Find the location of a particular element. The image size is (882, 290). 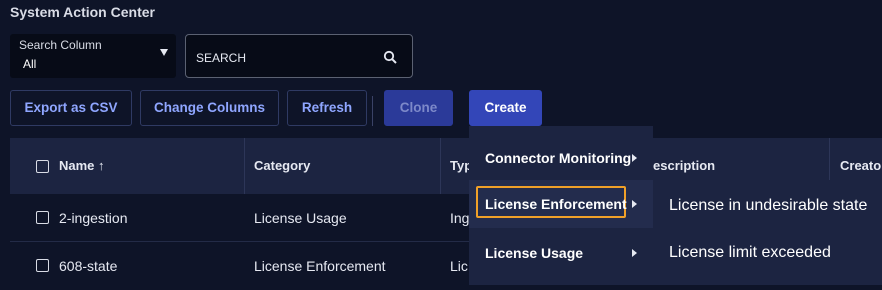

menu-item-license-usage: License Usage is located at coordinates (561, 253).